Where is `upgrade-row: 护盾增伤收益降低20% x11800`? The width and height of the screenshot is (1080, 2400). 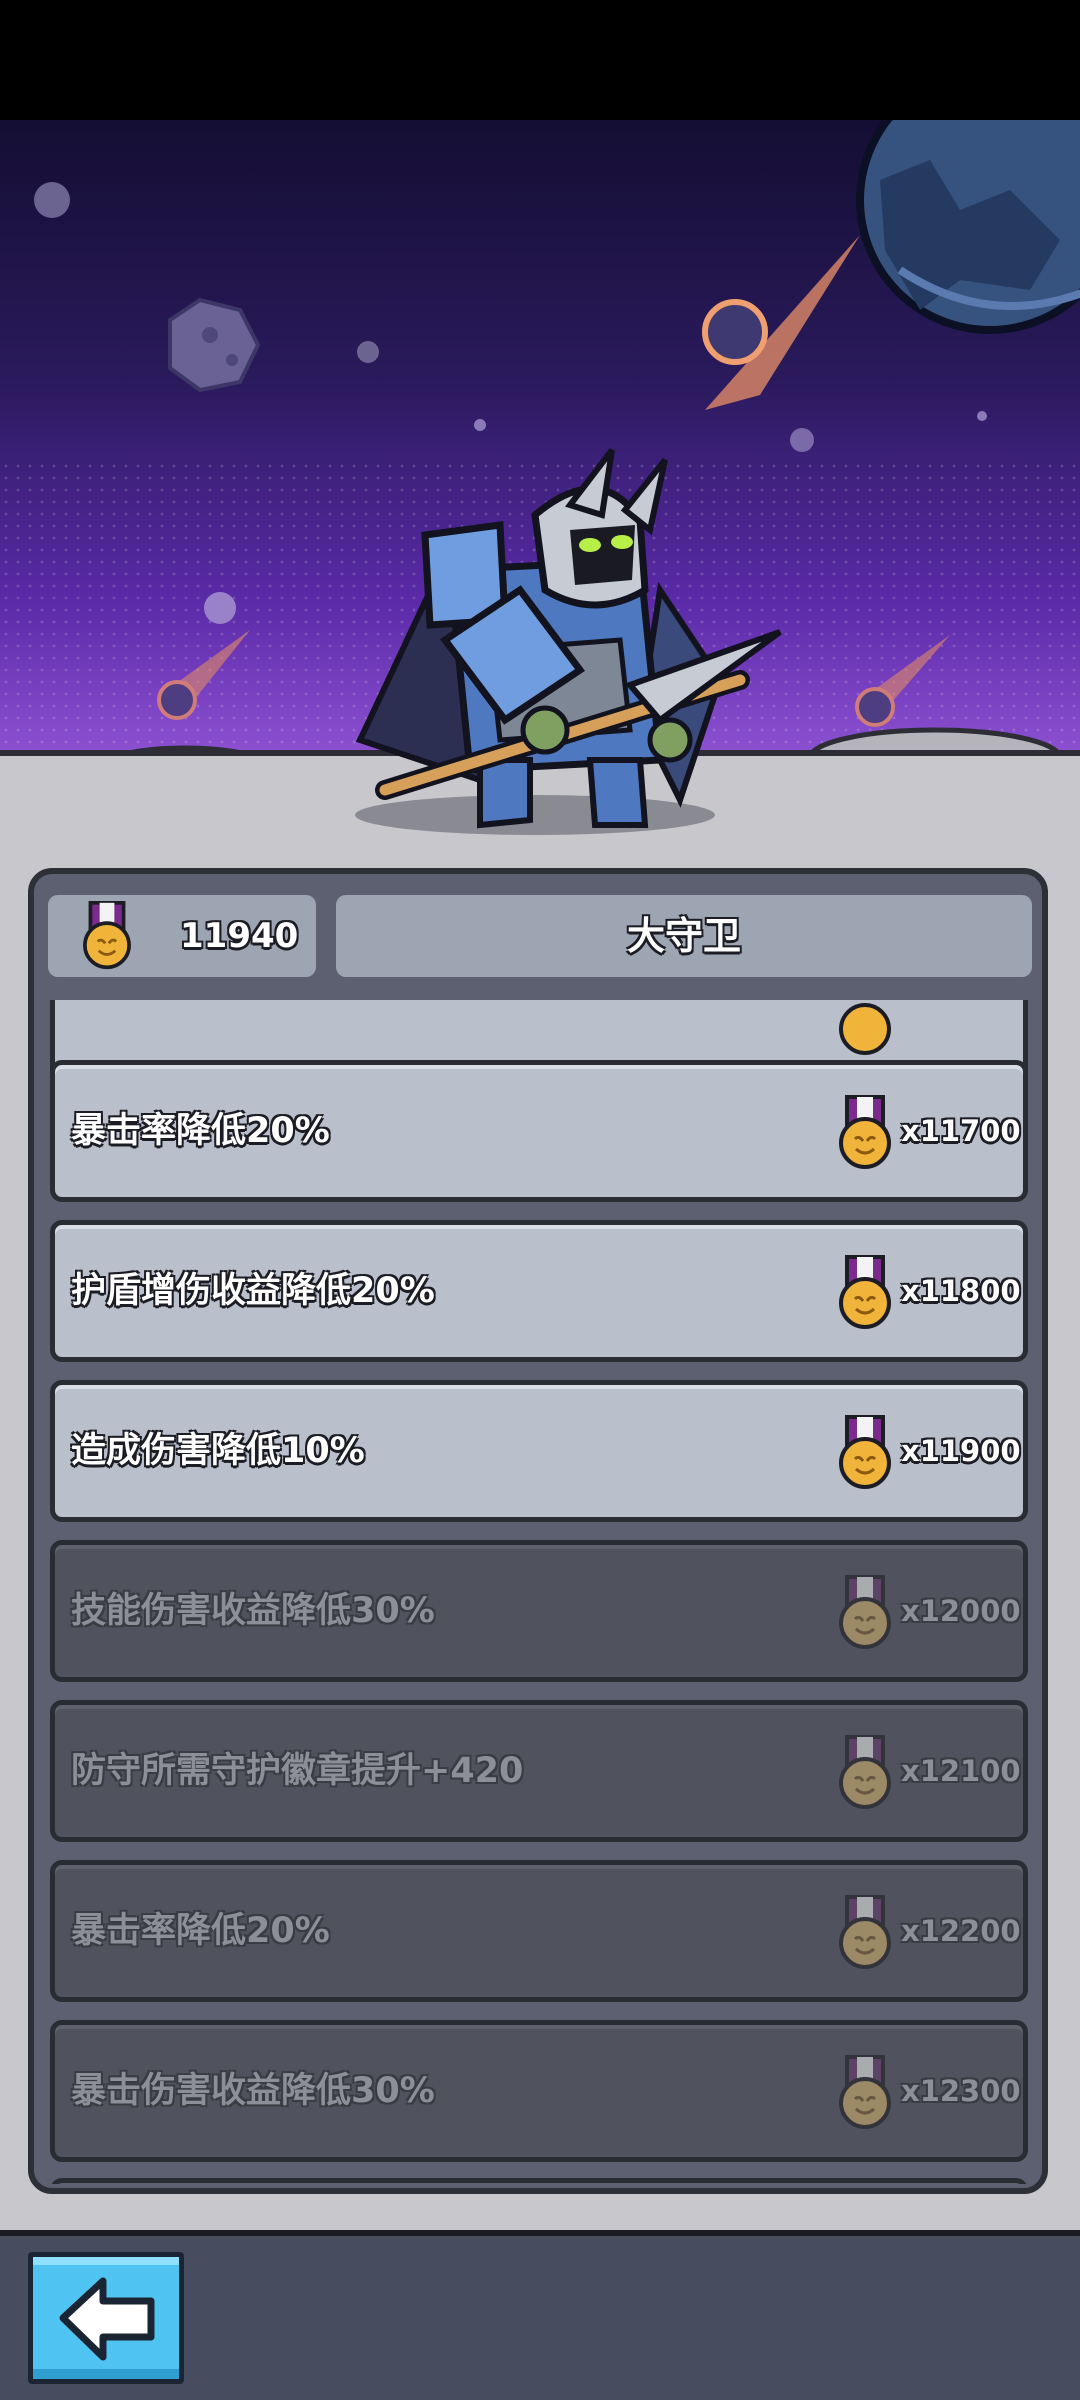 upgrade-row: 护盾增伤收益降低20% x11800 is located at coordinates (539, 1291).